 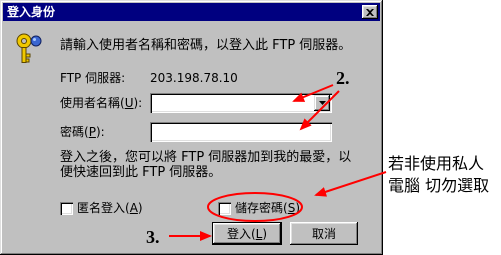 What do you see at coordinates (110, 208) in the screenshot?
I see `anonymous-login-label: 匿名登入(A)` at bounding box center [110, 208].